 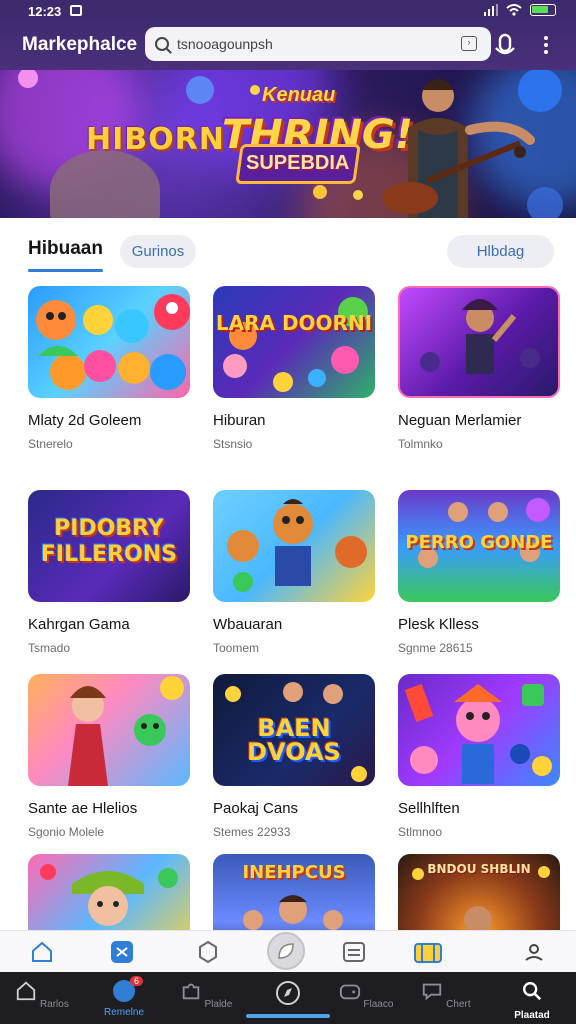 I want to click on nav-label: Rarlos, so click(x=54, y=1004).